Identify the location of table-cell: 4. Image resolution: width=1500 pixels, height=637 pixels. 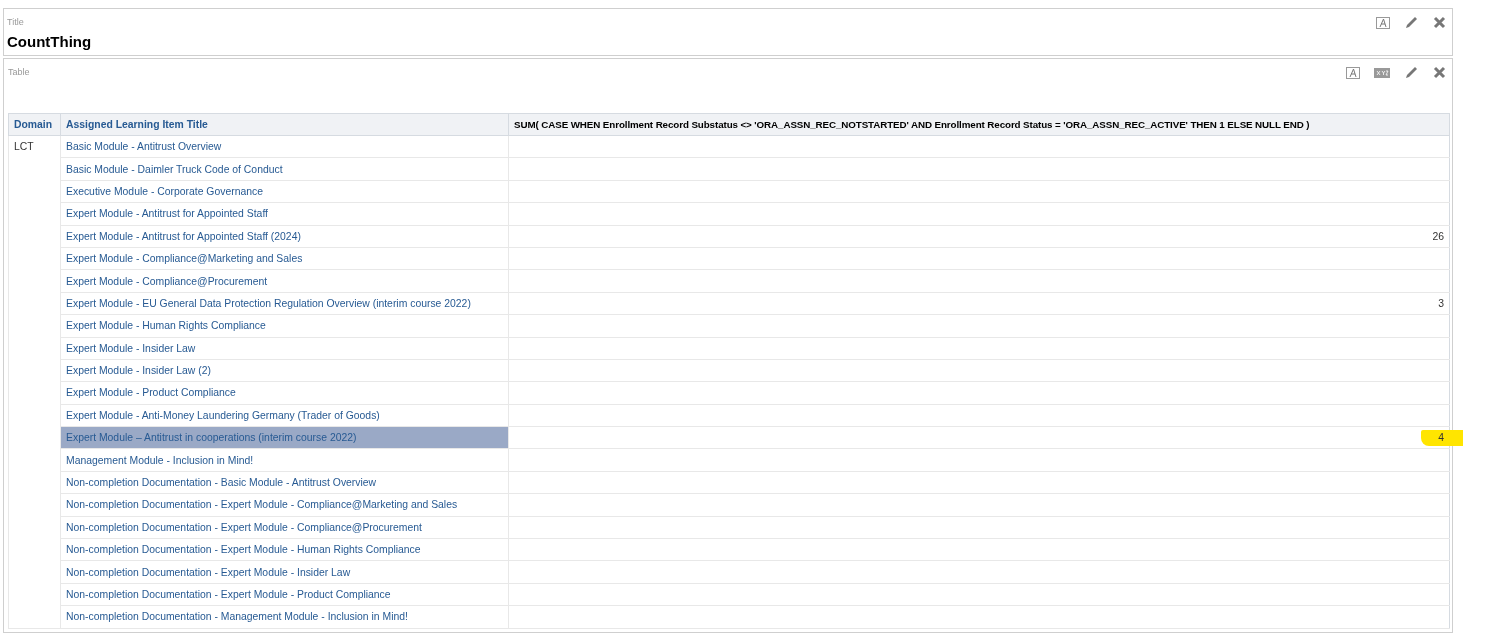
(979, 437).